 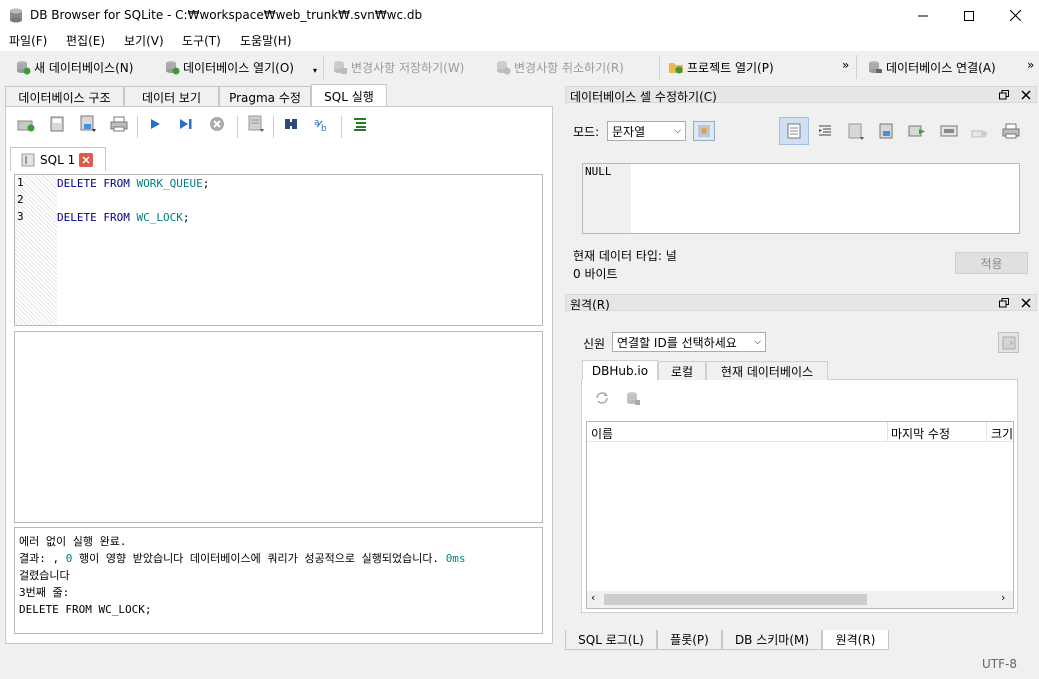 I want to click on scroll-right-icon: ›, so click(x=1003, y=597).